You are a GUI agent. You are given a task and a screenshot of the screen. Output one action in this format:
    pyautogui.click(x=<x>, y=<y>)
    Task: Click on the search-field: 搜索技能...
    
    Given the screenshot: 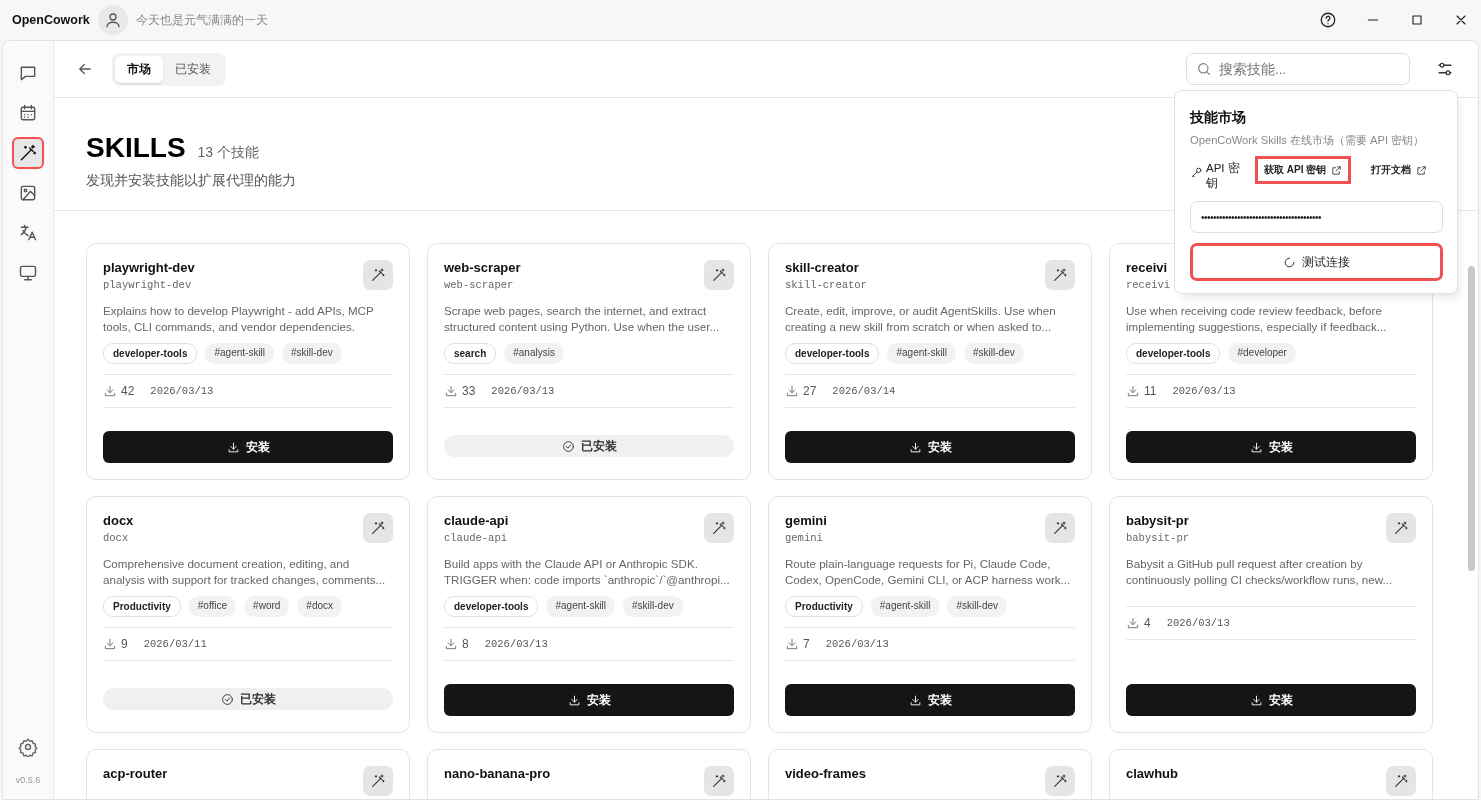 What is the action you would take?
    pyautogui.click(x=1298, y=69)
    